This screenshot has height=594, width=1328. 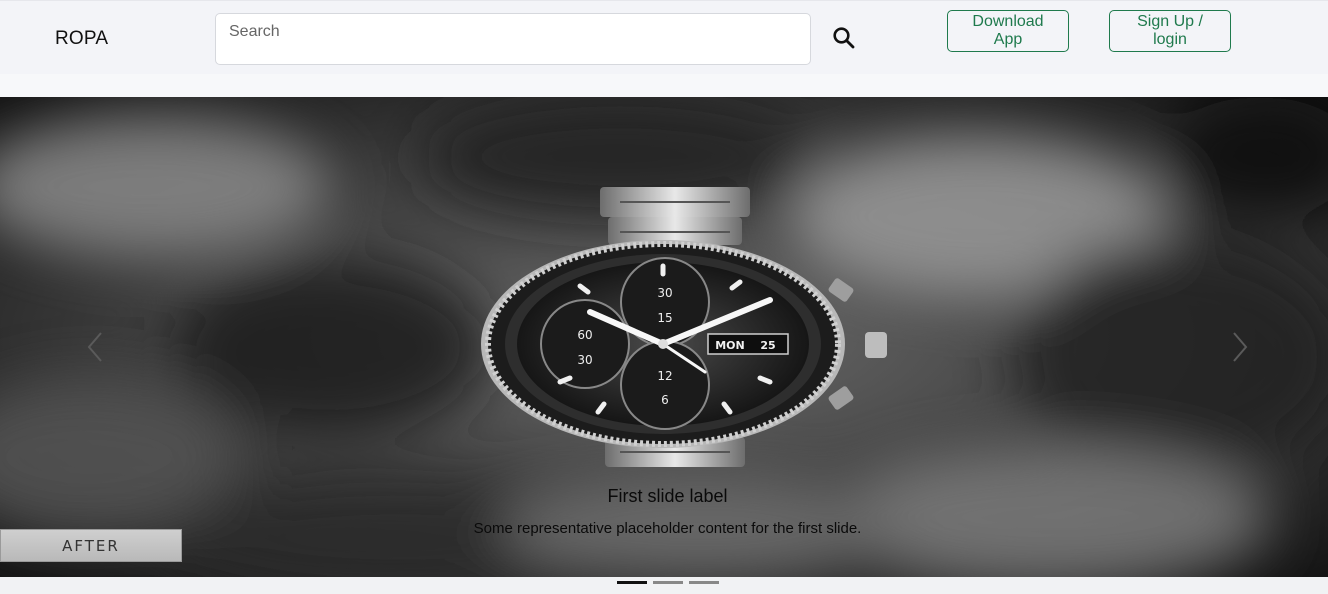 What do you see at coordinates (664, 293) in the screenshot?
I see `subdial-top-number: 30` at bounding box center [664, 293].